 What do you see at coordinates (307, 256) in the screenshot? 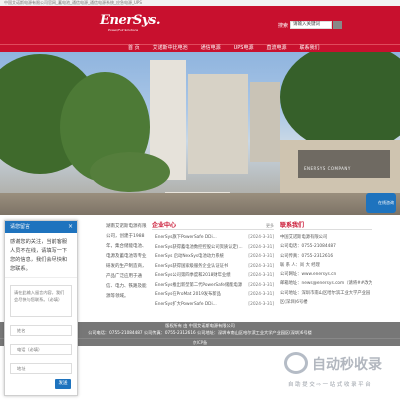
I see `contact-line: 公司传真：0755-2312616` at bounding box center [307, 256].